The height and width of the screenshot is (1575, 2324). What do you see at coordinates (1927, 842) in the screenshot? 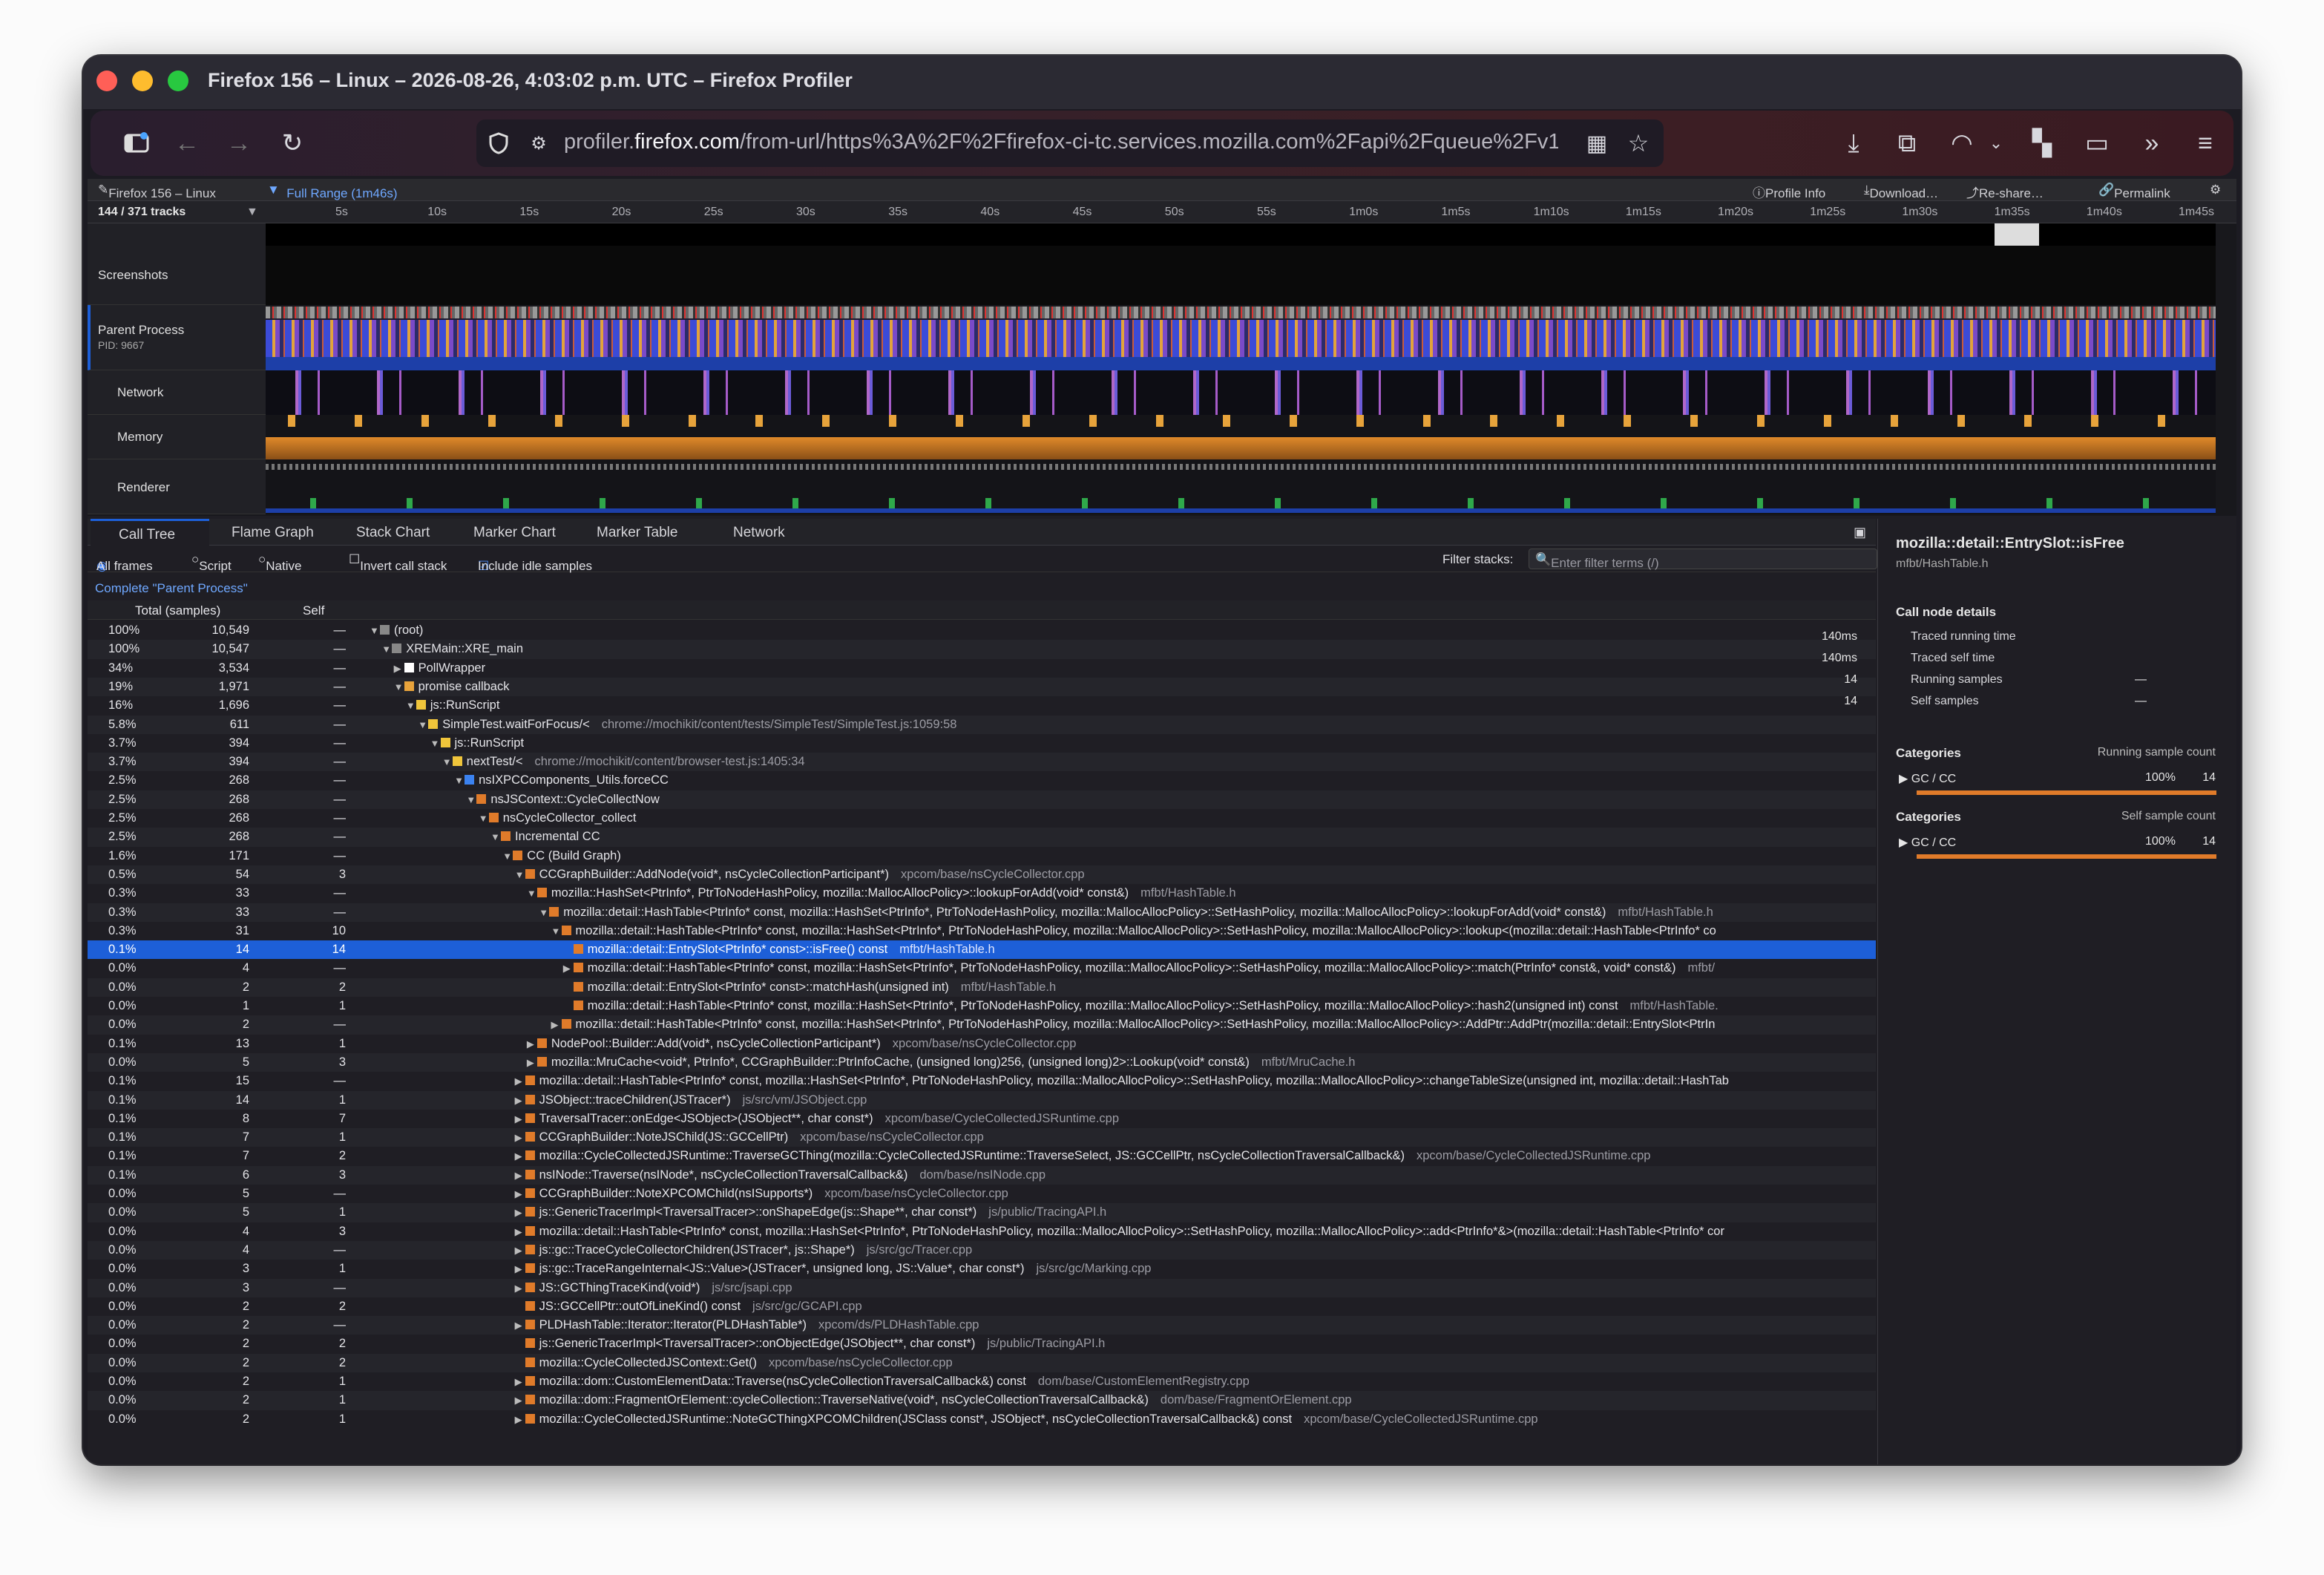
I see `category-gc-cc-self: ▶ GC / CC` at bounding box center [1927, 842].